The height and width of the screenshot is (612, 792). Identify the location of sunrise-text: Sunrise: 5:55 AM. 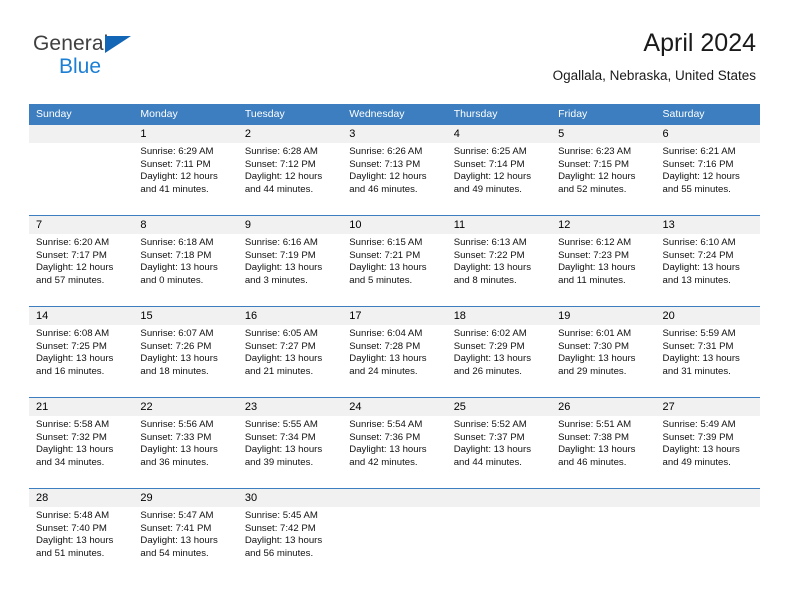
(281, 424).